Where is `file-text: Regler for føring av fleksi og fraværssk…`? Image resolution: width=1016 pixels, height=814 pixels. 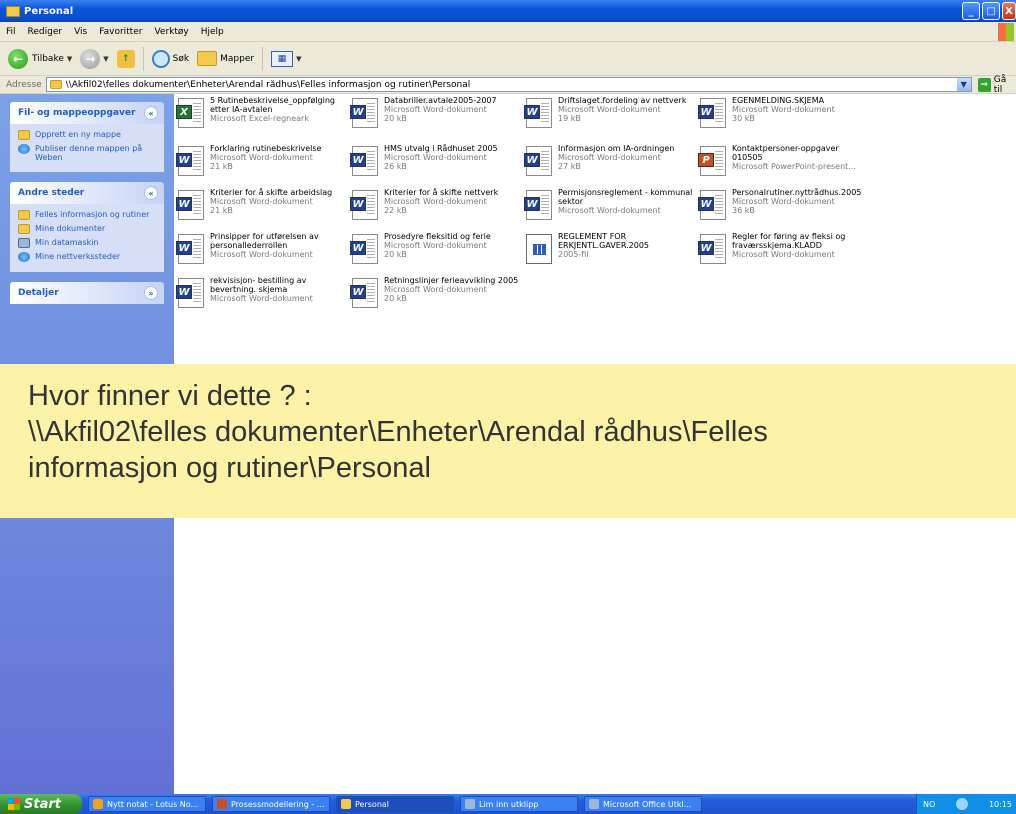
file-text: Regler for føring av fleksi og fraværssk… is located at coordinates (800, 254).